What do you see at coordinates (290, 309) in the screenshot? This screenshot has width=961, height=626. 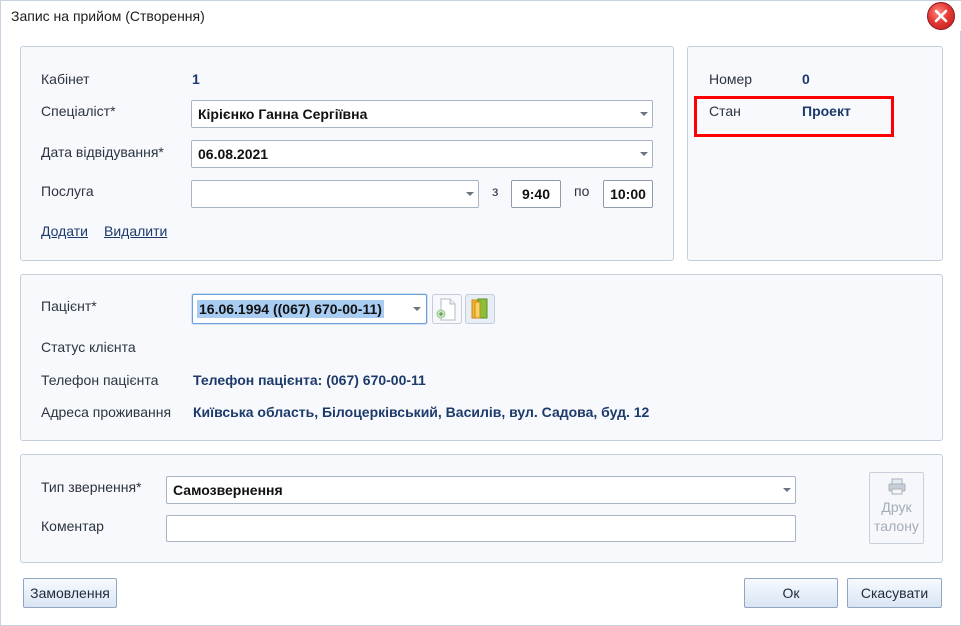 I see `patient-value: 16.06.1994 ((067) 670-00-11)` at bounding box center [290, 309].